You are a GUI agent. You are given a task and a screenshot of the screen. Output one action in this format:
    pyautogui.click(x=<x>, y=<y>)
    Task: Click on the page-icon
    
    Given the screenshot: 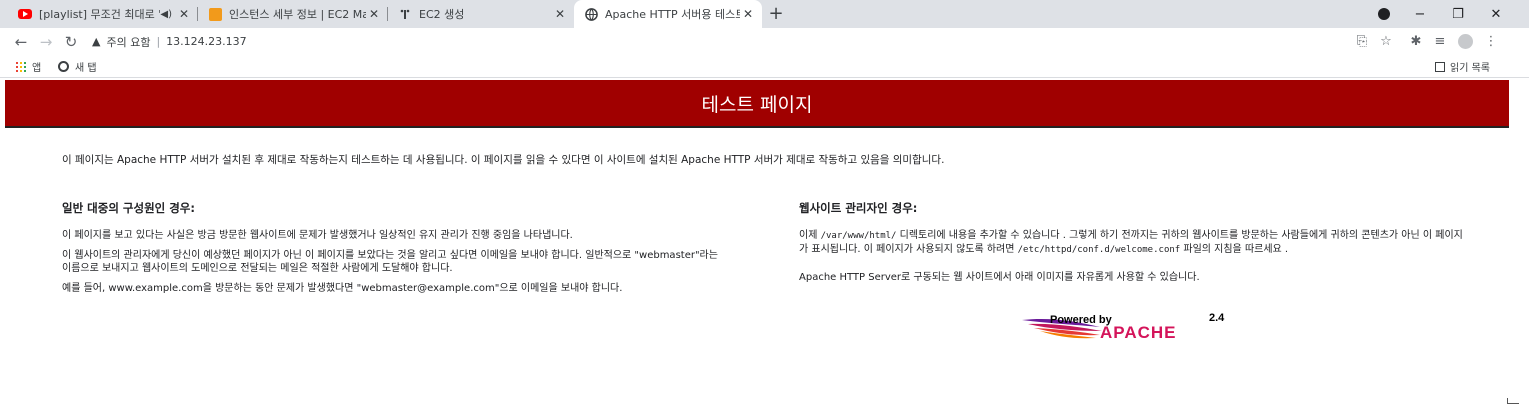 What is the action you would take?
    pyautogui.click(x=405, y=14)
    